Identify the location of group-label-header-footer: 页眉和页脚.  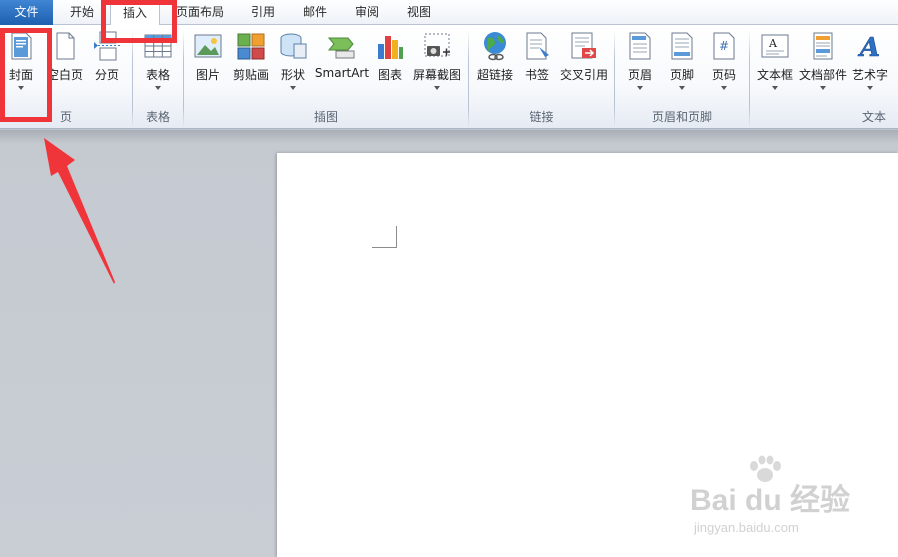
(681, 117).